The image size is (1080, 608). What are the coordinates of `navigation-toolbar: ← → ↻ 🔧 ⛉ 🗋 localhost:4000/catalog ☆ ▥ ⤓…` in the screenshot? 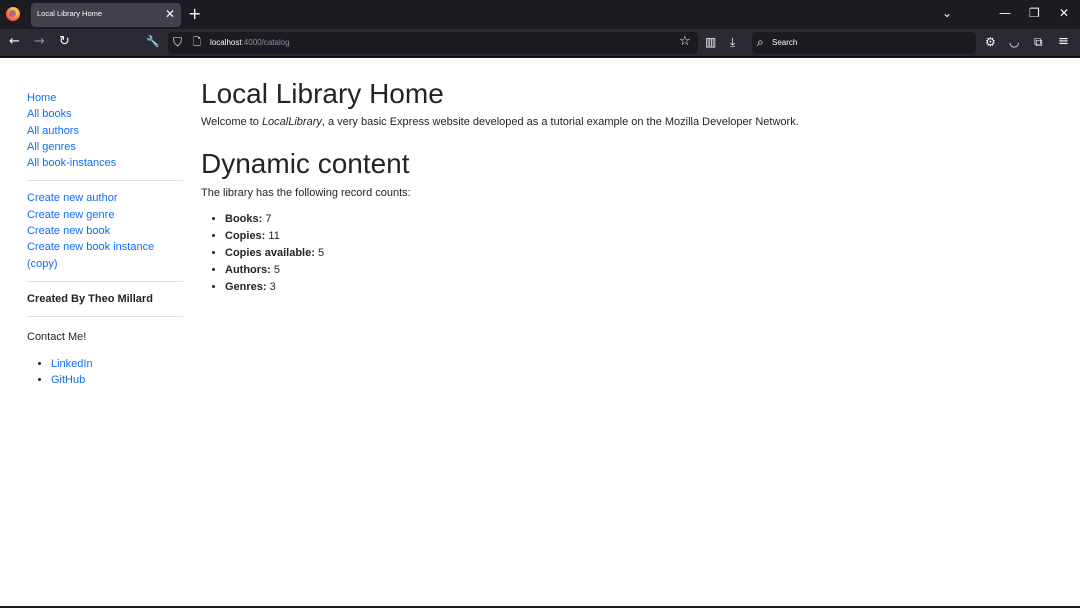 It's located at (540, 43).